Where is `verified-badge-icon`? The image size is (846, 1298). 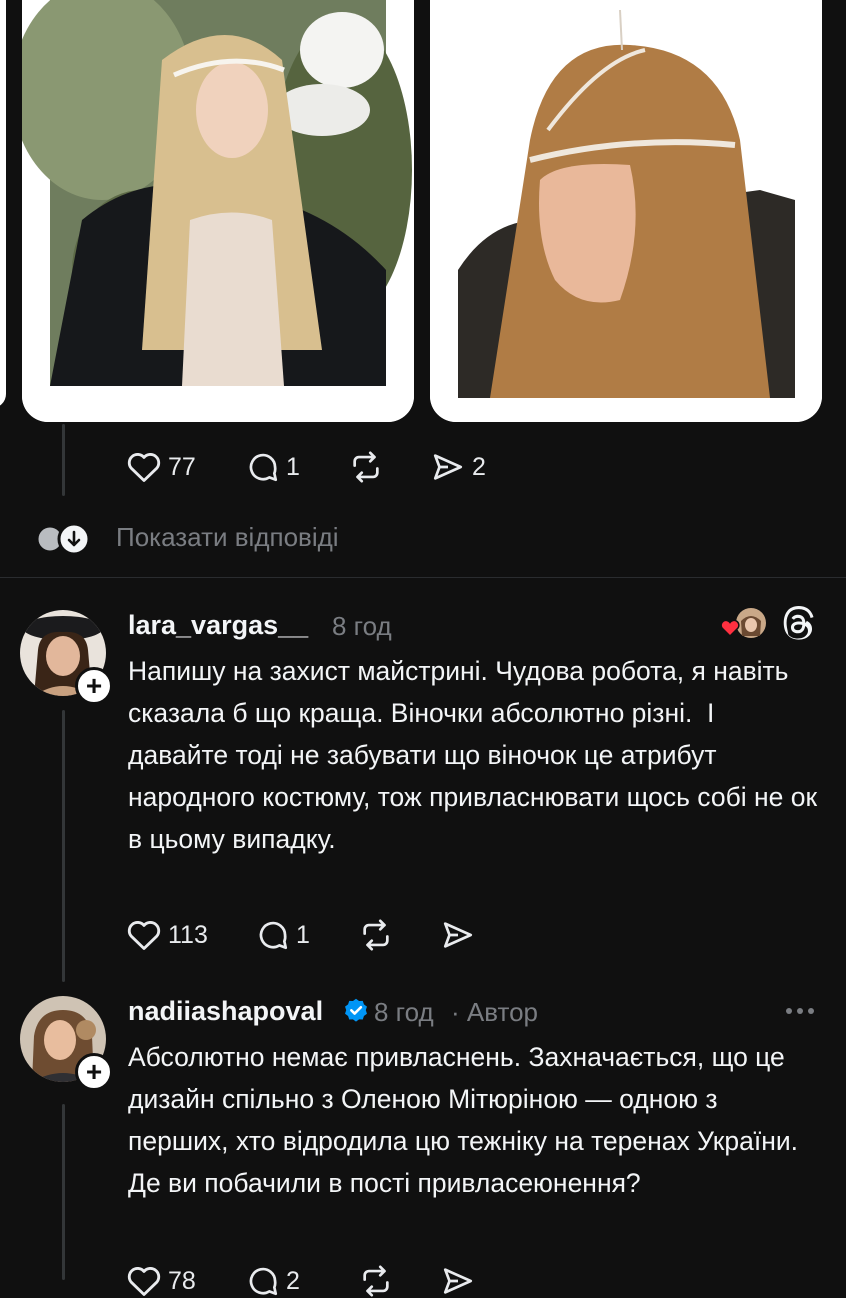
verified-badge-icon is located at coordinates (356, 1010).